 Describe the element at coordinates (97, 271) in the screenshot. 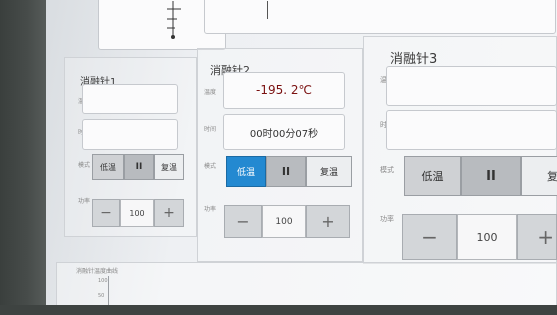

I see `chart-title: 消融针温度曲线` at that location.